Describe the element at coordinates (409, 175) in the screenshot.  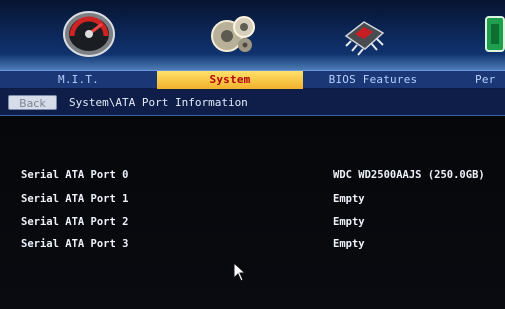
I see `port-value: WDC WD2500AAJS (250.0GB)` at that location.